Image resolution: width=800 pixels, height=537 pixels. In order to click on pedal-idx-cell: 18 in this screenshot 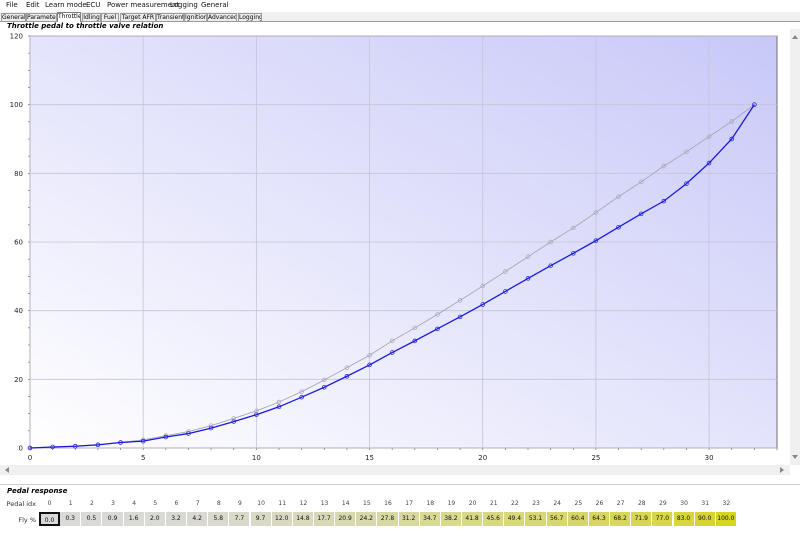, I will do `click(430, 503)`.